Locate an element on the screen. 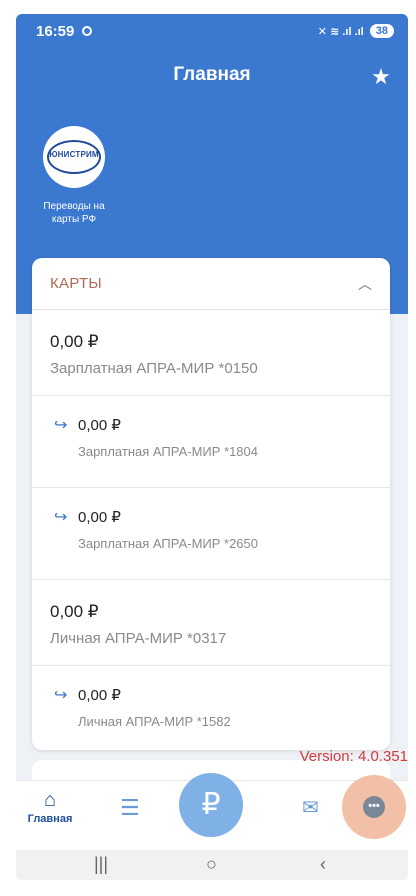 This screenshot has width=416, height=896. card-row: 0,00 ₽ Зарплатная АПРА-МИР *0150 is located at coordinates (211, 353).